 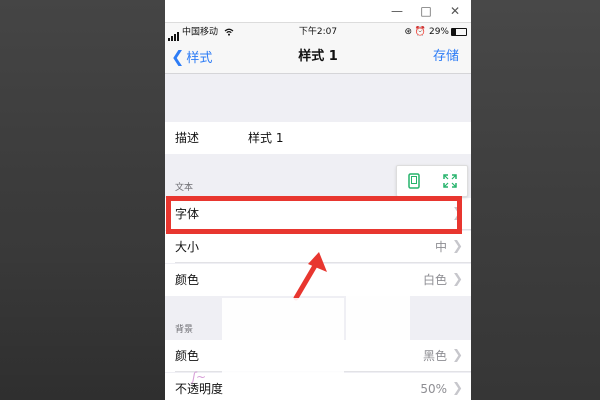 What do you see at coordinates (455, 11) in the screenshot?
I see `close-icon: ✕` at bounding box center [455, 11].